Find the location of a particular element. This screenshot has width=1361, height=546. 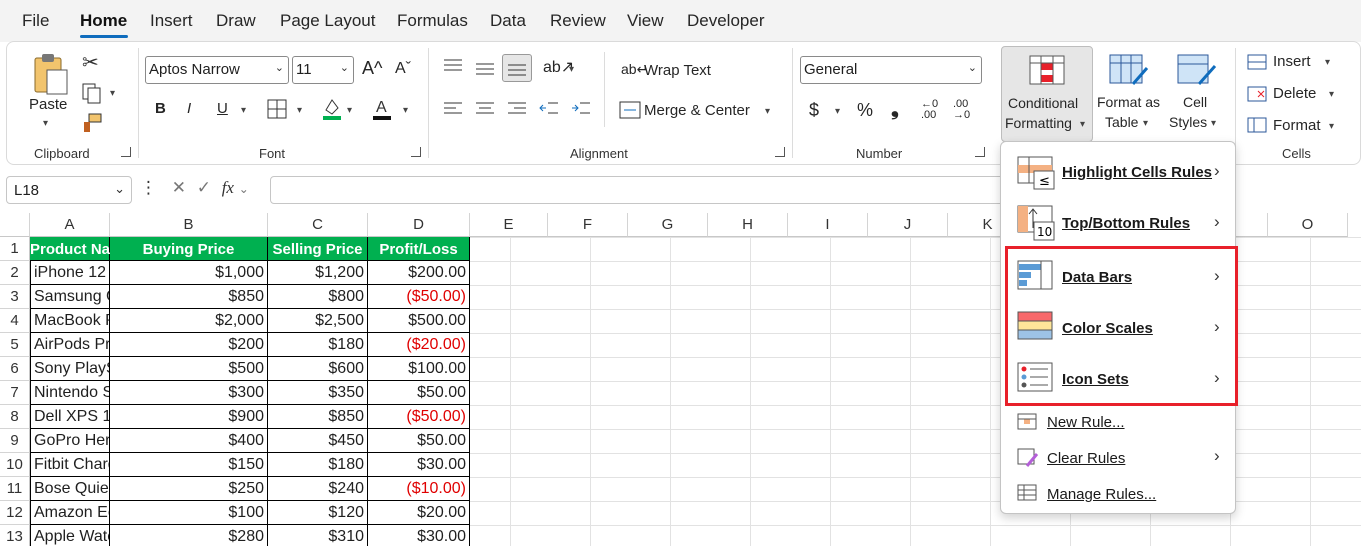

formula-input is located at coordinates (637, 190).